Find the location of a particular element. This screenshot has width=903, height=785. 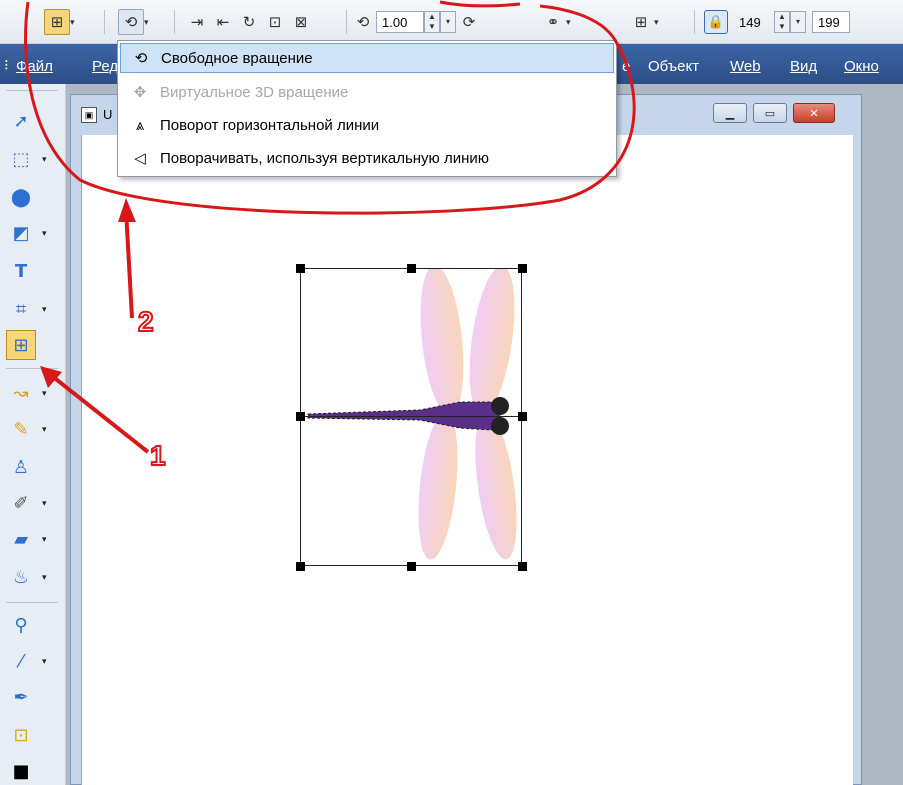

text-tool-icon: T is located at coordinates (21, 271).